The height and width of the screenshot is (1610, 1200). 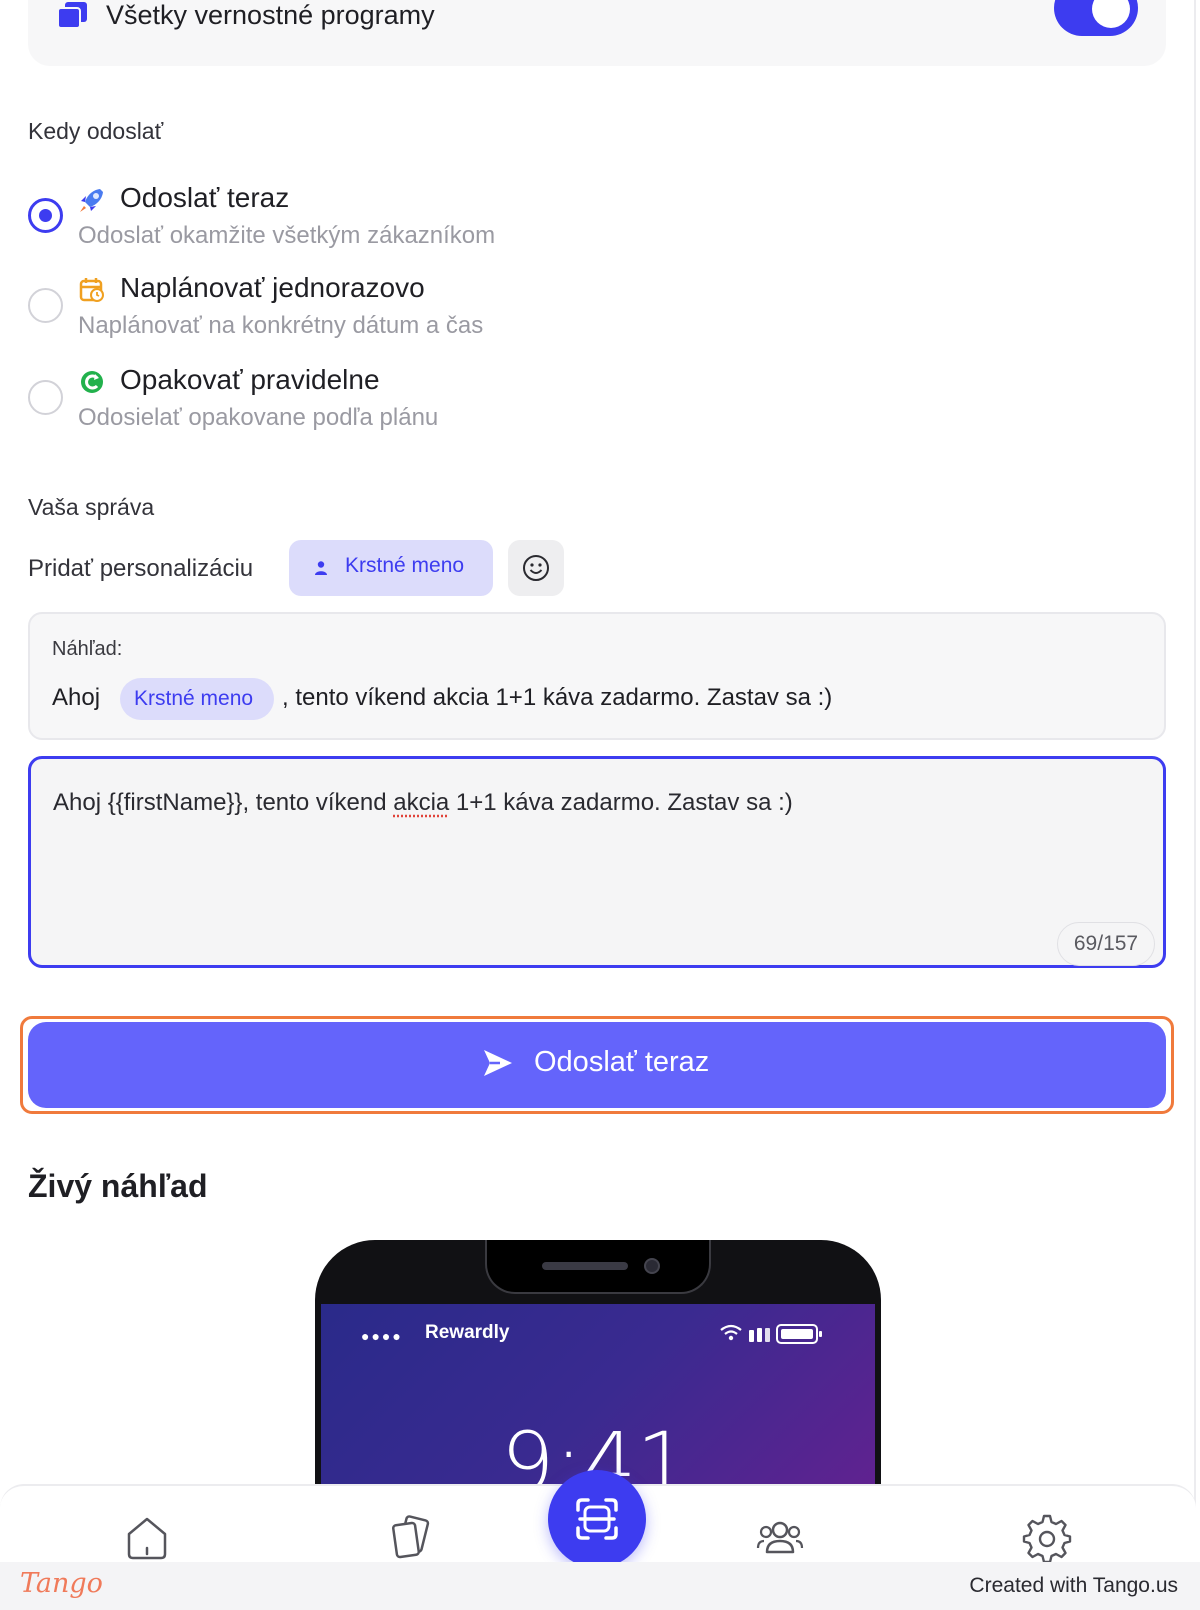 What do you see at coordinates (72, 15) in the screenshot?
I see `loyalty-cards-icon` at bounding box center [72, 15].